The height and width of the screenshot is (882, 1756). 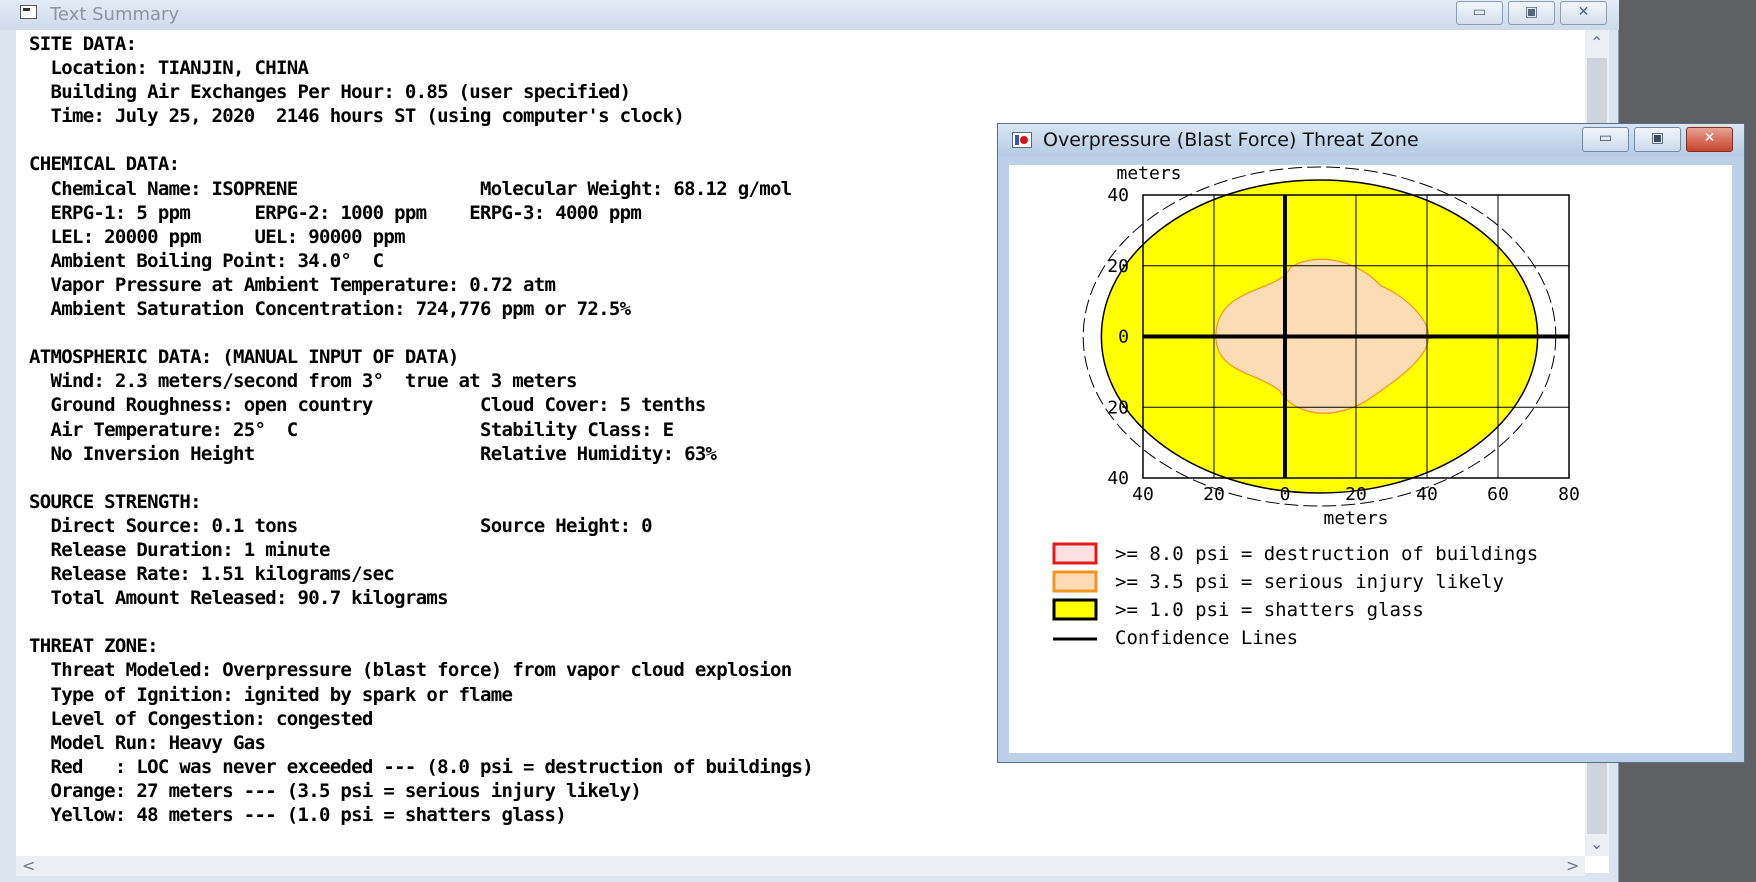 What do you see at coordinates (217, 236) in the screenshot?
I see `summary-line: LEL: 20000 ppm UEL: 90000 ppm` at bounding box center [217, 236].